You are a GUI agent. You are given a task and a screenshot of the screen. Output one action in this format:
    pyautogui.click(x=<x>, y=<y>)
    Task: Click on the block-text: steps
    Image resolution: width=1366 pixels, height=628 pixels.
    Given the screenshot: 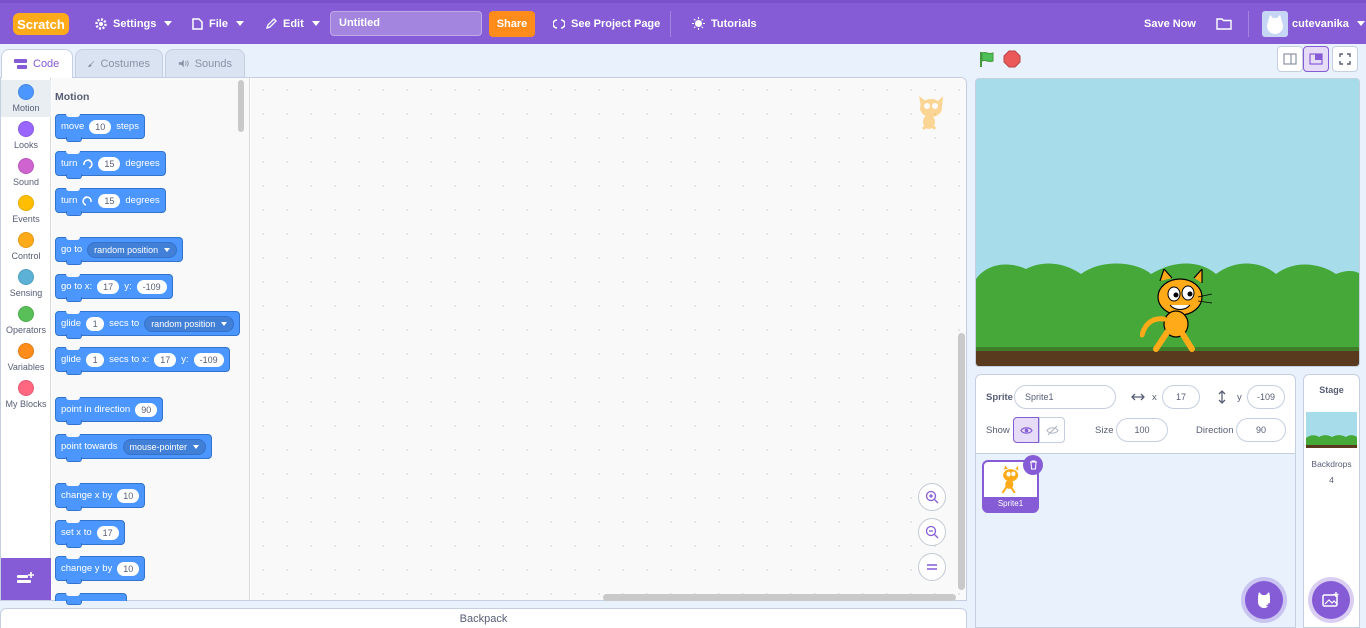 What is the action you would take?
    pyautogui.click(x=127, y=126)
    